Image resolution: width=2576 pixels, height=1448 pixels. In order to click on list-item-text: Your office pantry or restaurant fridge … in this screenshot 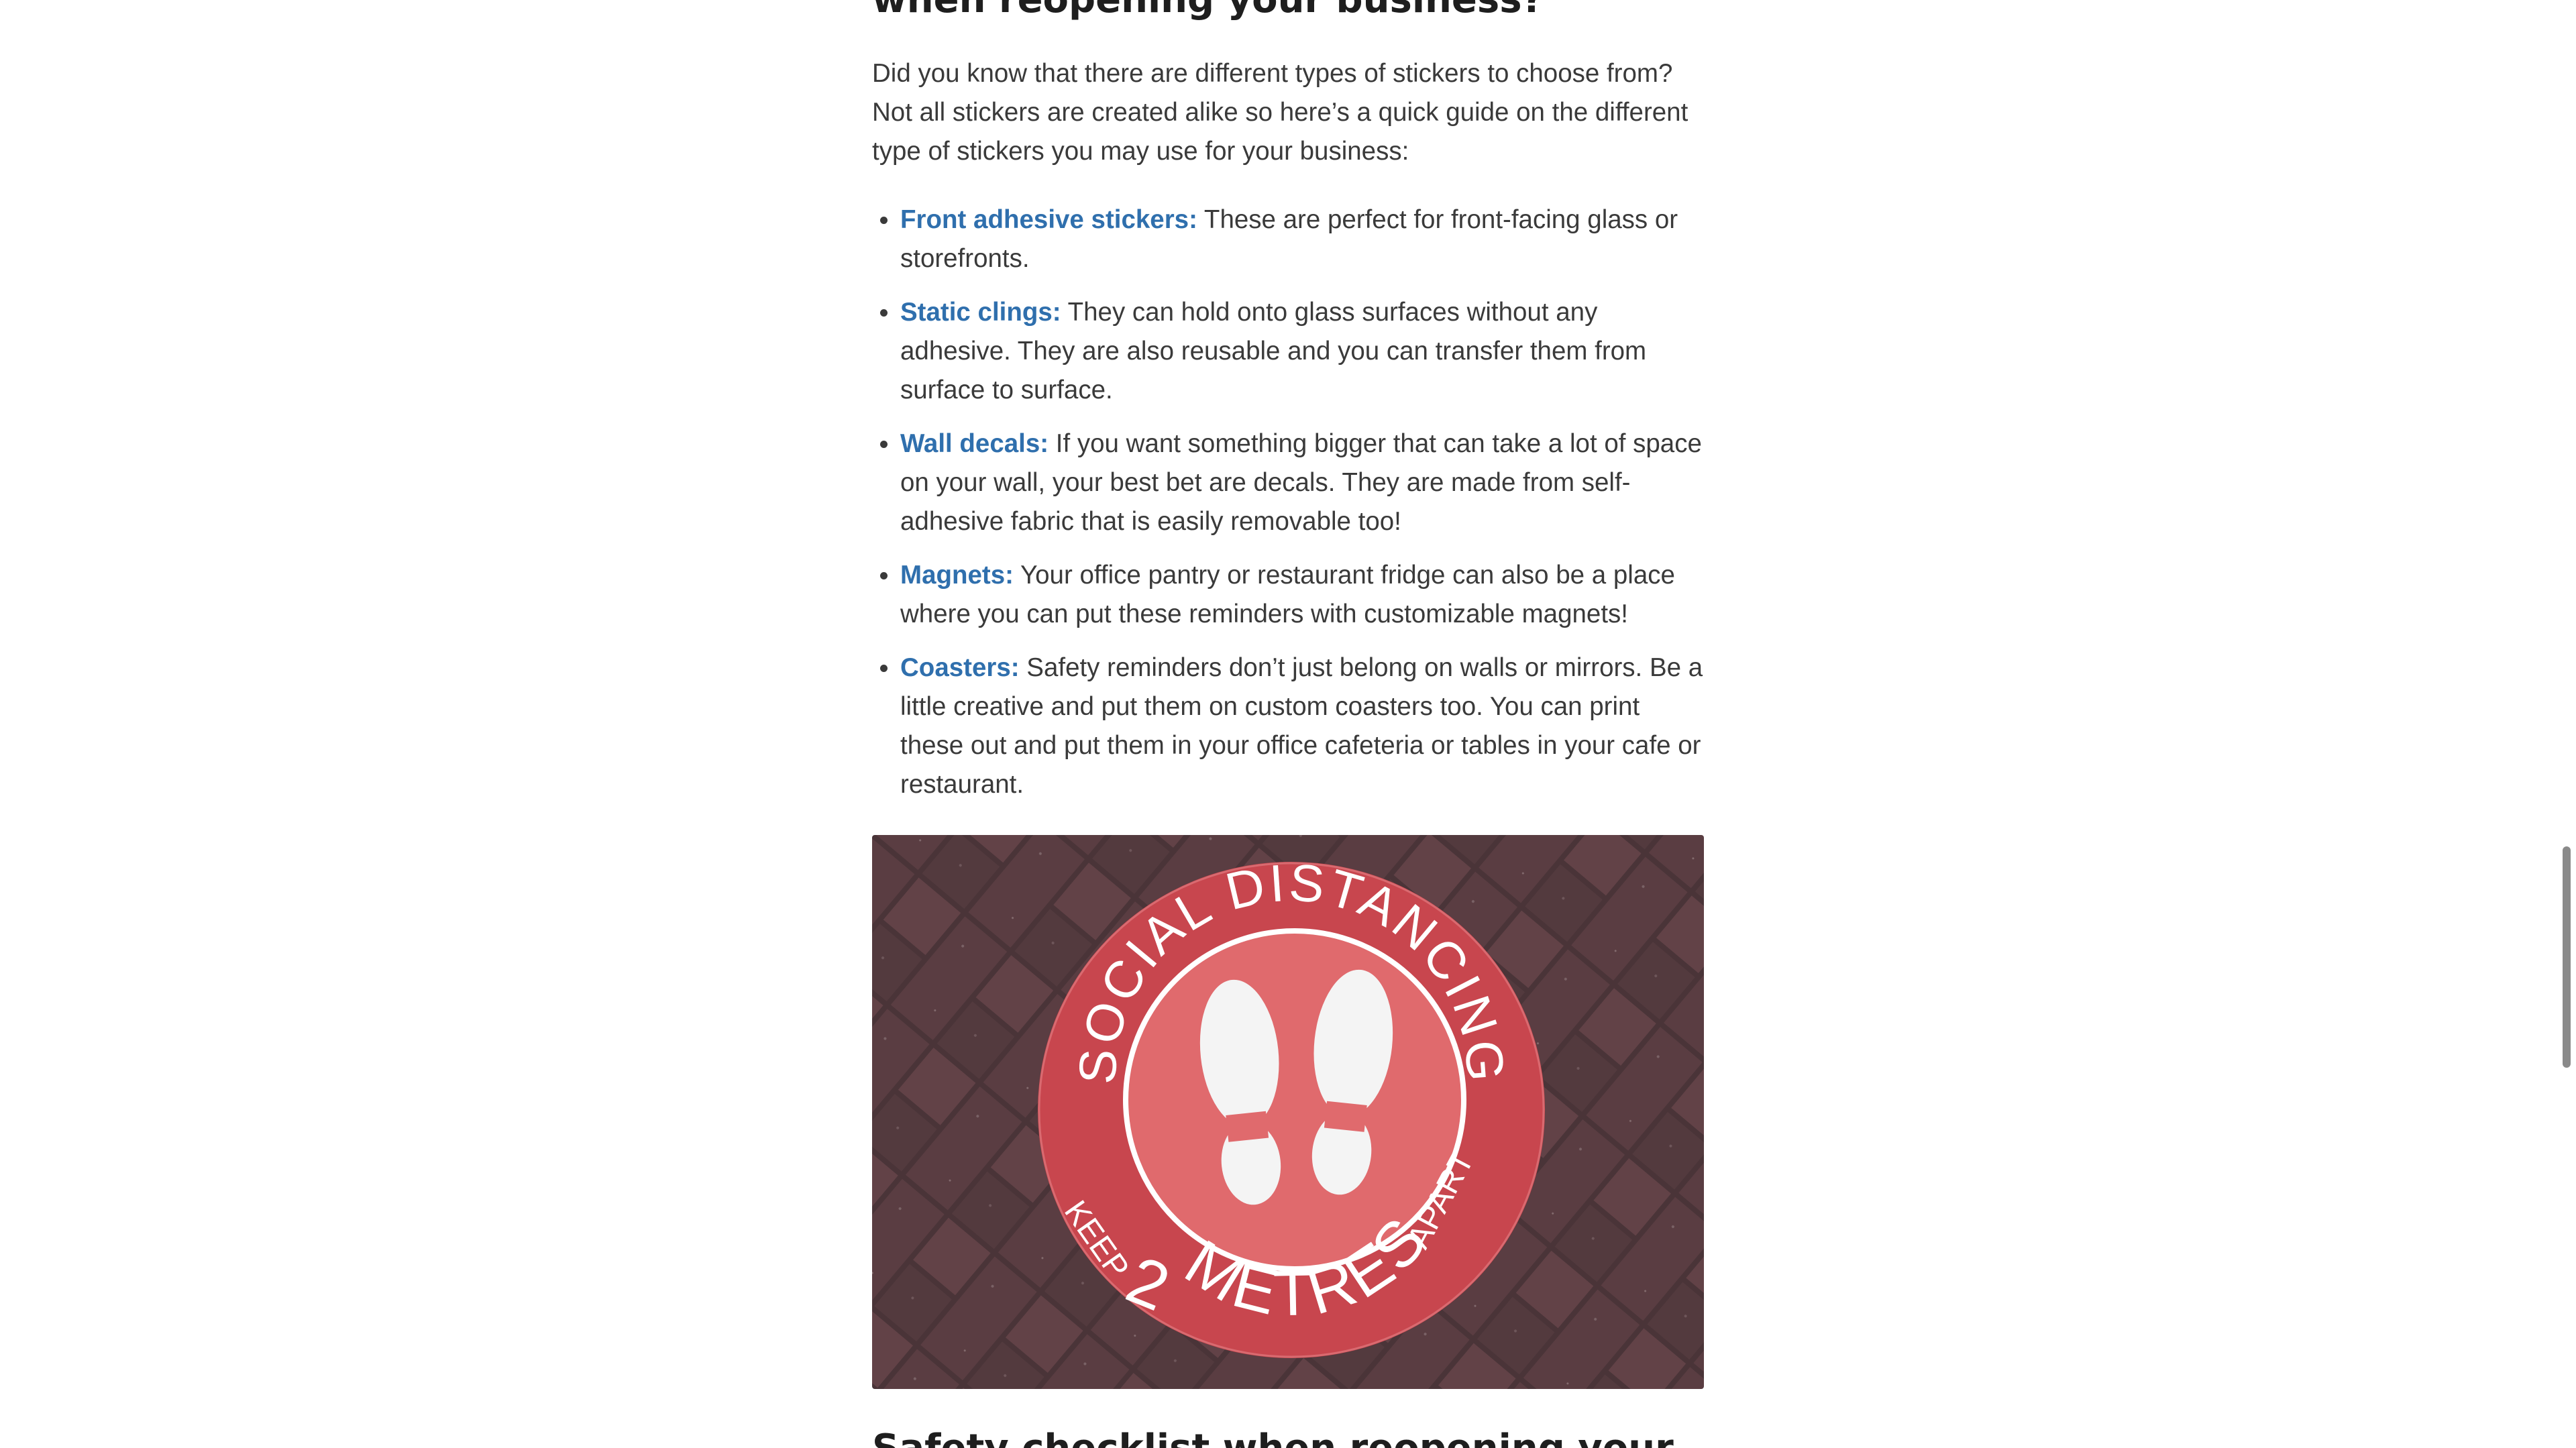, I will do `click(1287, 594)`.